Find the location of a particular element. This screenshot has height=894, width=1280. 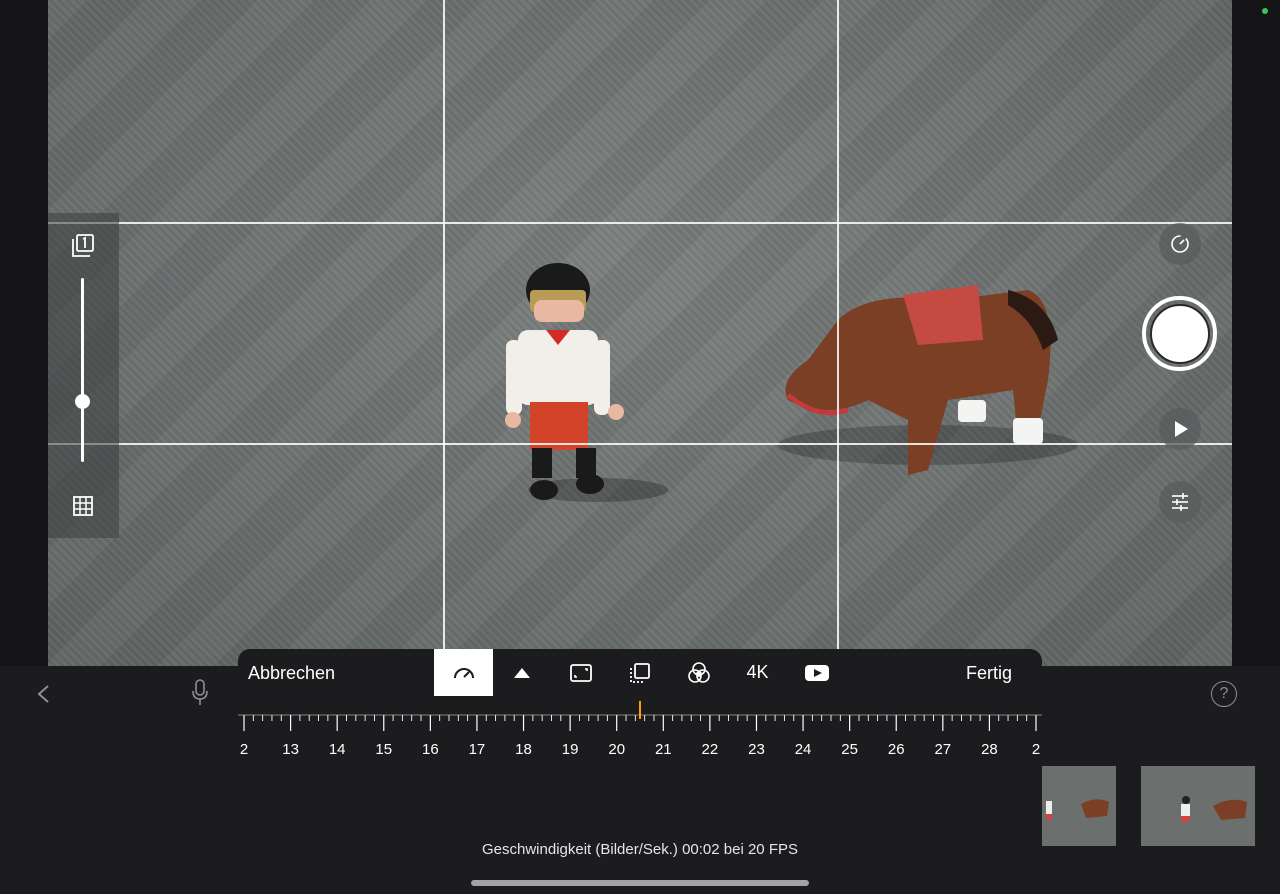

ruler-tick-label: 15 is located at coordinates (384, 749).